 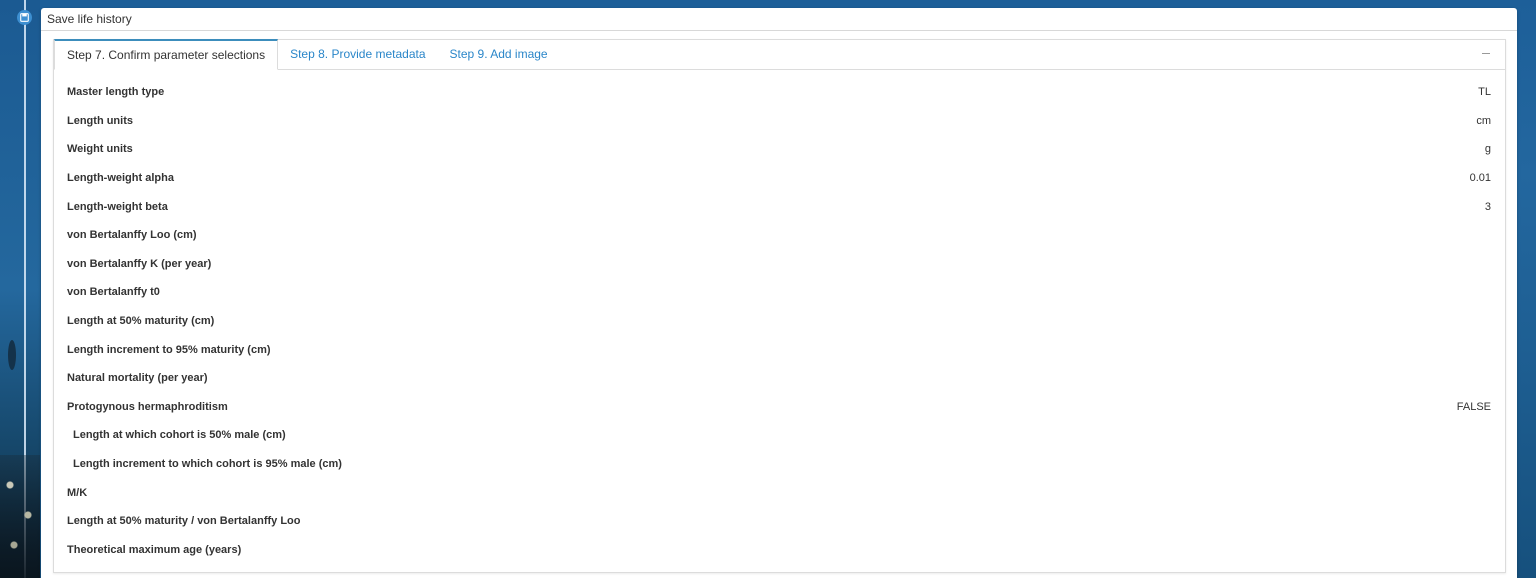 I want to click on parameter-row: Length units cm, so click(x=779, y=121).